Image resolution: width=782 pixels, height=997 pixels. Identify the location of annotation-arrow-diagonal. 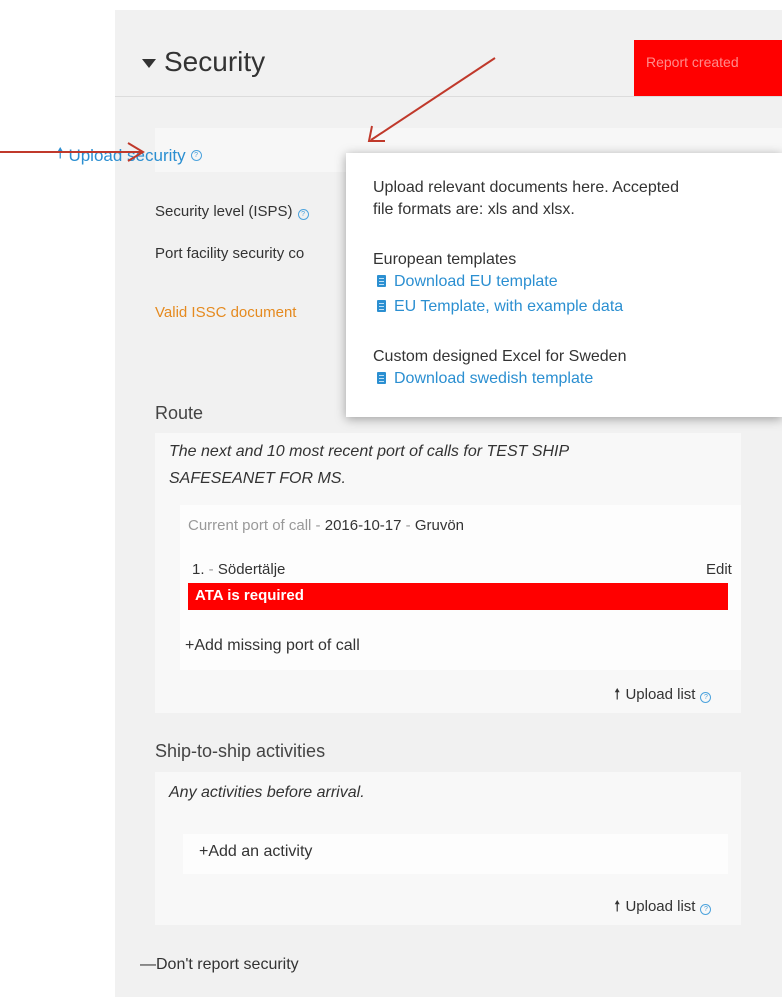
(433, 99).